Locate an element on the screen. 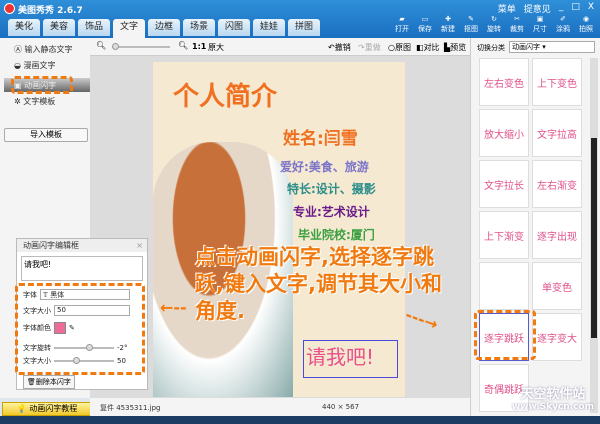  effect-item: 放大缩小 is located at coordinates (504, 133).